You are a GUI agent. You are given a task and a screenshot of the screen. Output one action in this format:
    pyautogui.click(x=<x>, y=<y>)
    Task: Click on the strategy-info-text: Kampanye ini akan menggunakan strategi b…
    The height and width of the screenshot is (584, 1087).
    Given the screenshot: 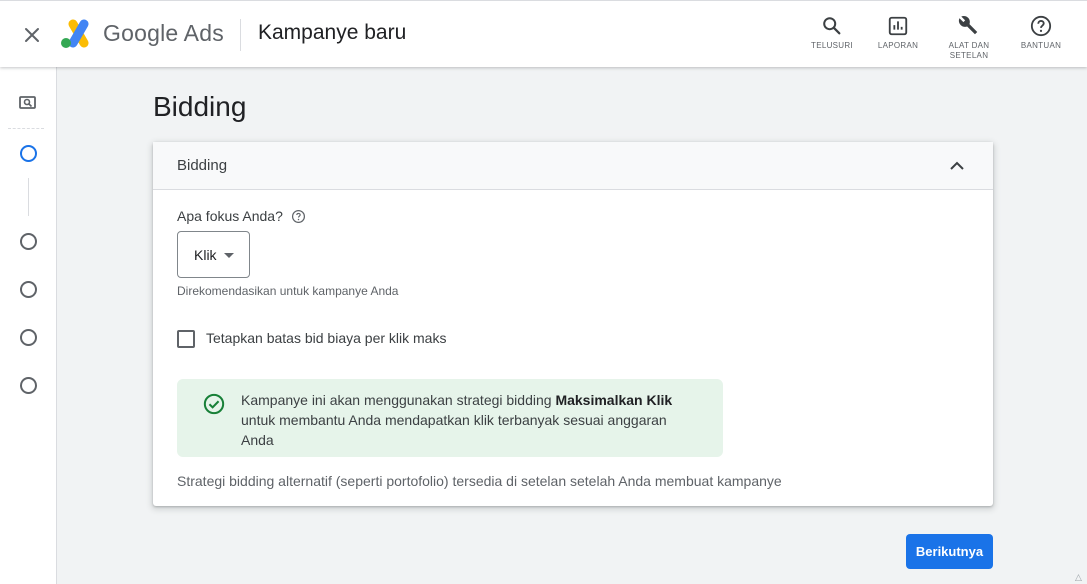 What is the action you would take?
    pyautogui.click(x=471, y=420)
    